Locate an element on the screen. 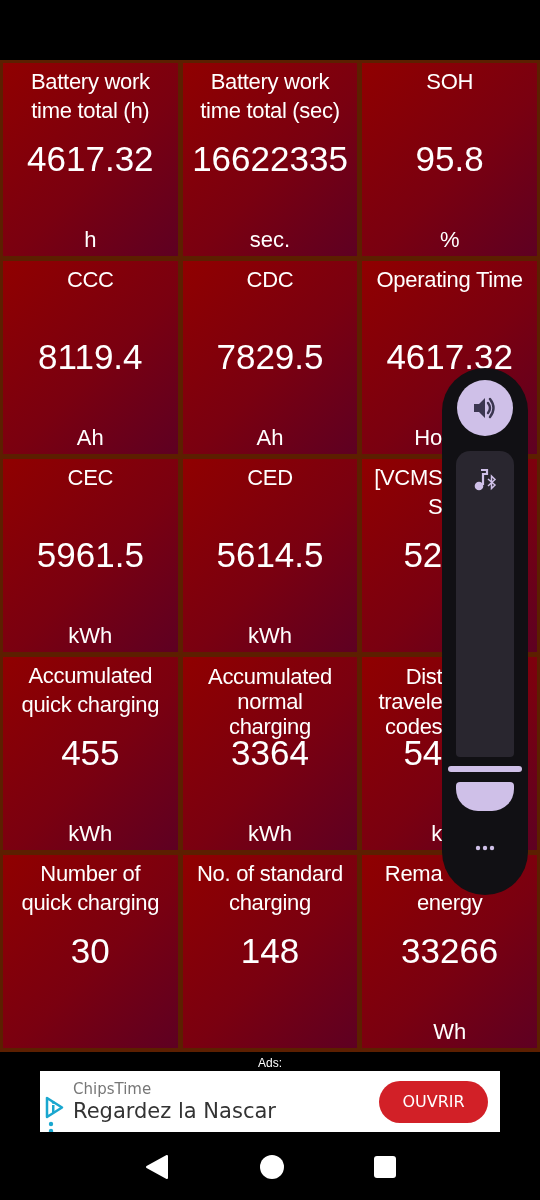  tile-value: 54 is located at coordinates (423, 753).